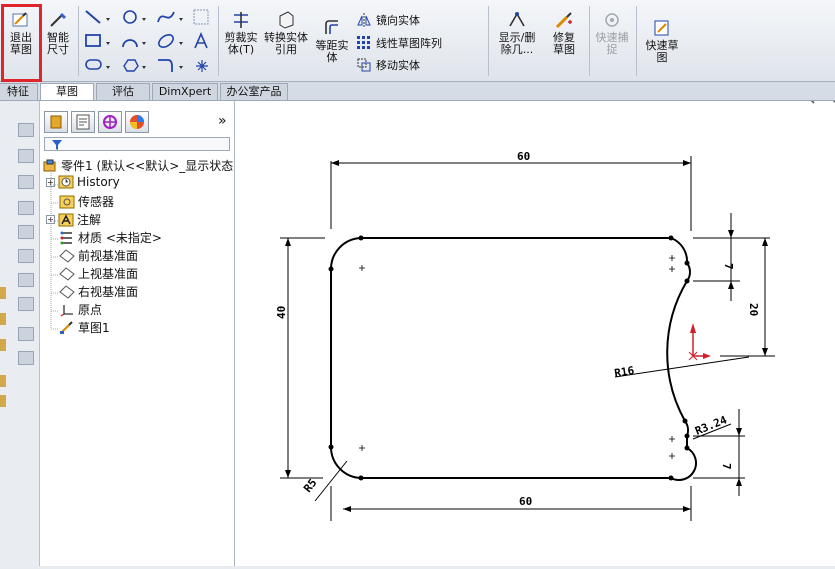  I want to click on quick-snap-icon, so click(612, 20).